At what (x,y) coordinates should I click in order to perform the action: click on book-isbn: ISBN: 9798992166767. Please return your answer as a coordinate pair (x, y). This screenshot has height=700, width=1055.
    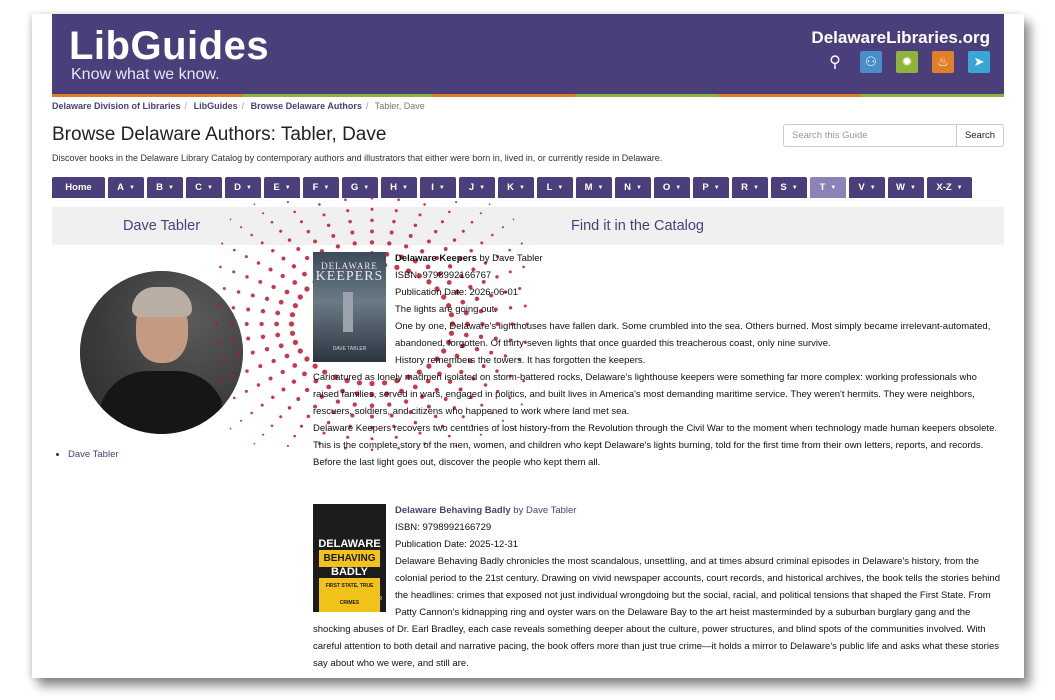
    Looking at the image, I should click on (443, 275).